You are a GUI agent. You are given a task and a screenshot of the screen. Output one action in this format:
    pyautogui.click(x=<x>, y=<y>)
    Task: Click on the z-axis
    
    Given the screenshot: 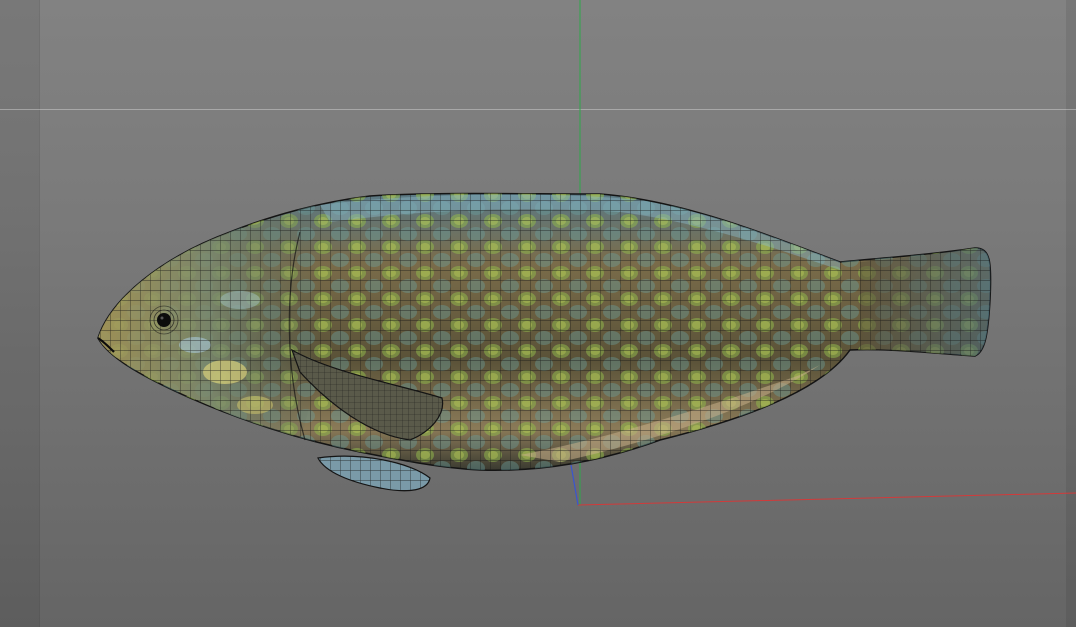 What is the action you would take?
    pyautogui.click(x=574, y=485)
    